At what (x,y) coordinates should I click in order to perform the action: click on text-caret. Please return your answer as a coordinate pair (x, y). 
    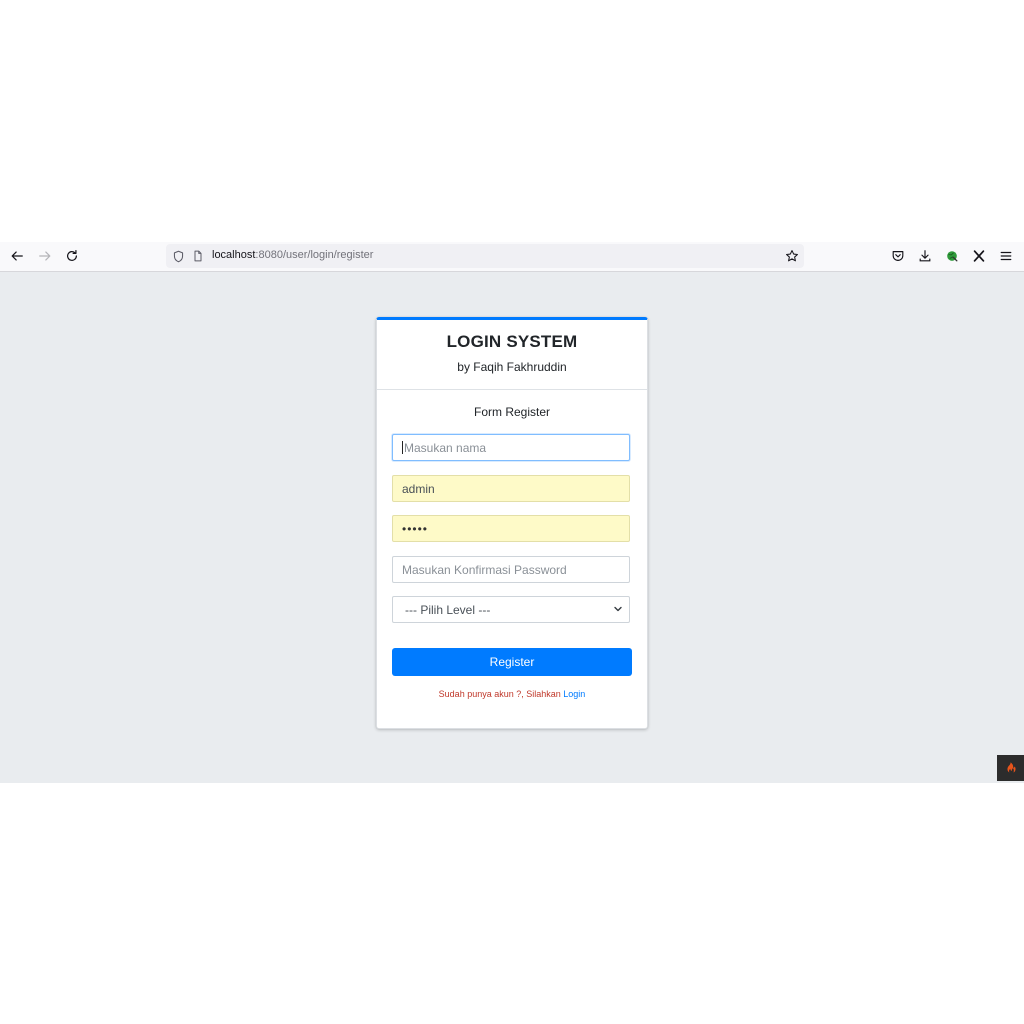
    Looking at the image, I should click on (402, 447).